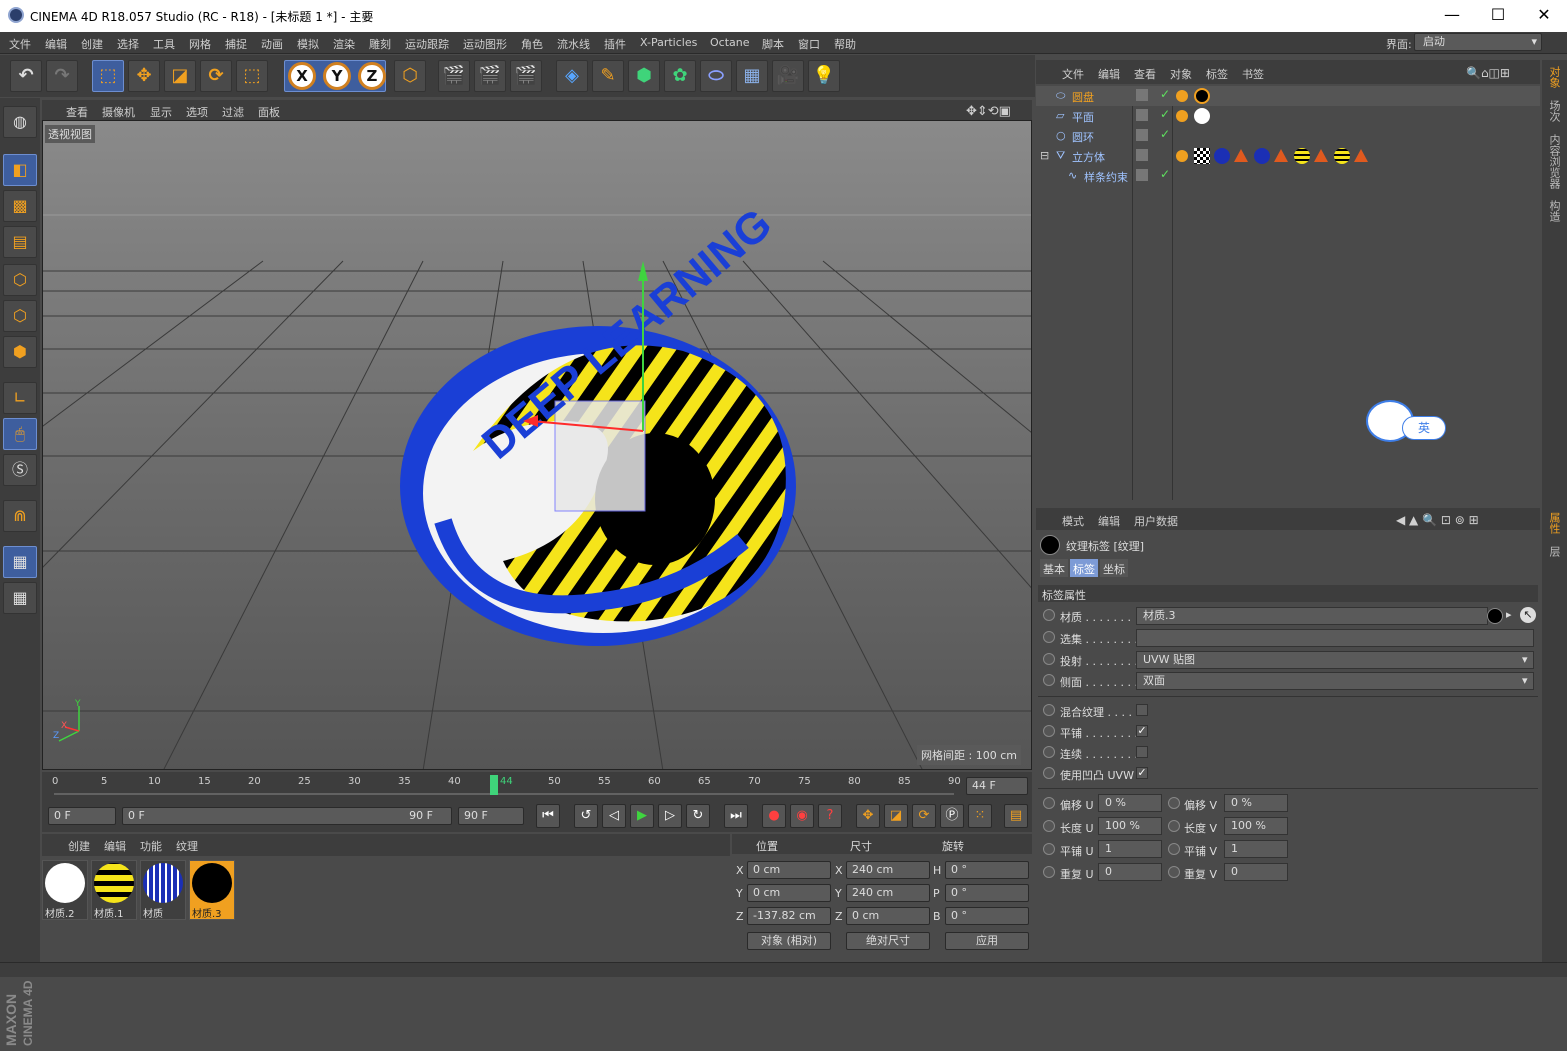 The width and height of the screenshot is (1567, 1051). Describe the element at coordinates (490, 76) in the screenshot. I see `render-picture-viewer-icon: 🎬` at that location.